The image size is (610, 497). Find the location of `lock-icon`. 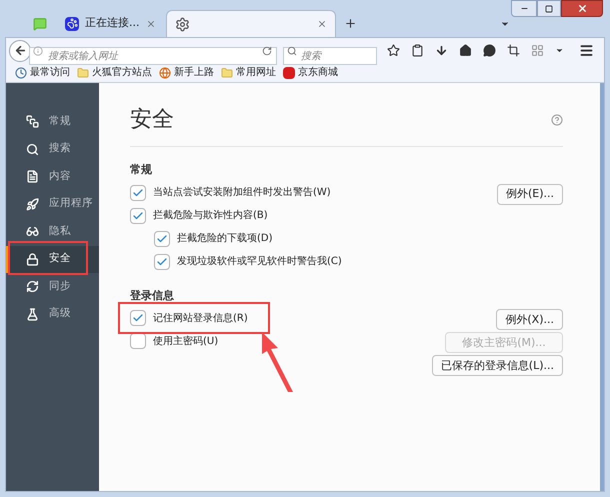

lock-icon is located at coordinates (32, 259).